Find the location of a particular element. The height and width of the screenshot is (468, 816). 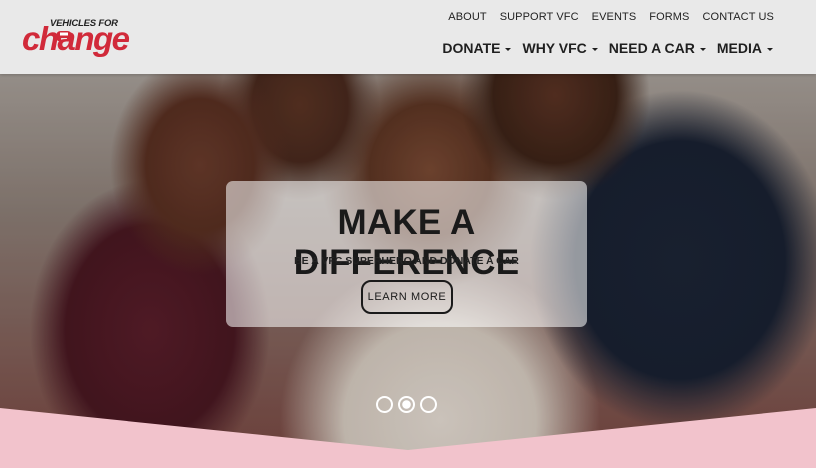

nav-media-label: MEDIA is located at coordinates (739, 48).